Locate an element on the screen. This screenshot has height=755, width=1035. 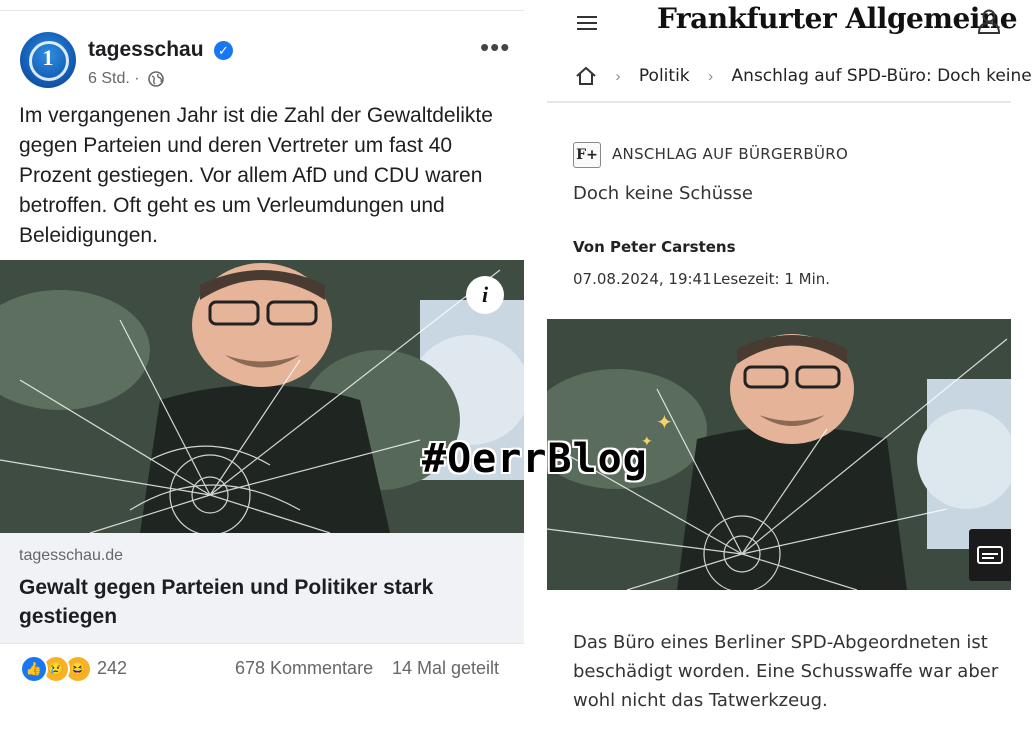
reactions-summary: 👍 😢 😆 is located at coordinates (60, 669).